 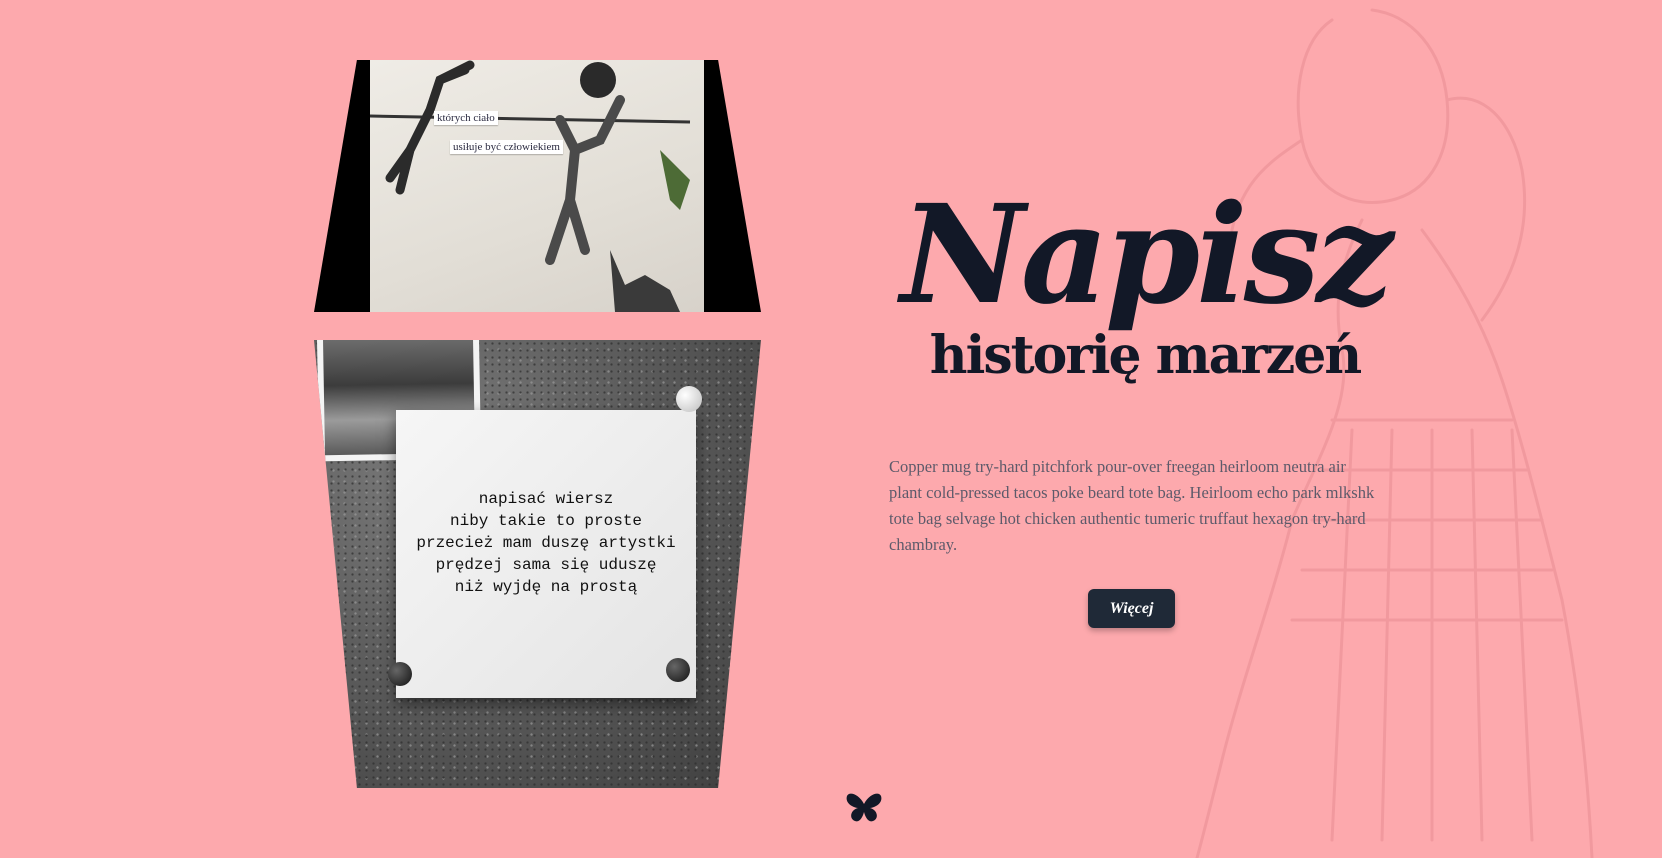 I want to click on pushpin-white-icon, so click(x=689, y=399).